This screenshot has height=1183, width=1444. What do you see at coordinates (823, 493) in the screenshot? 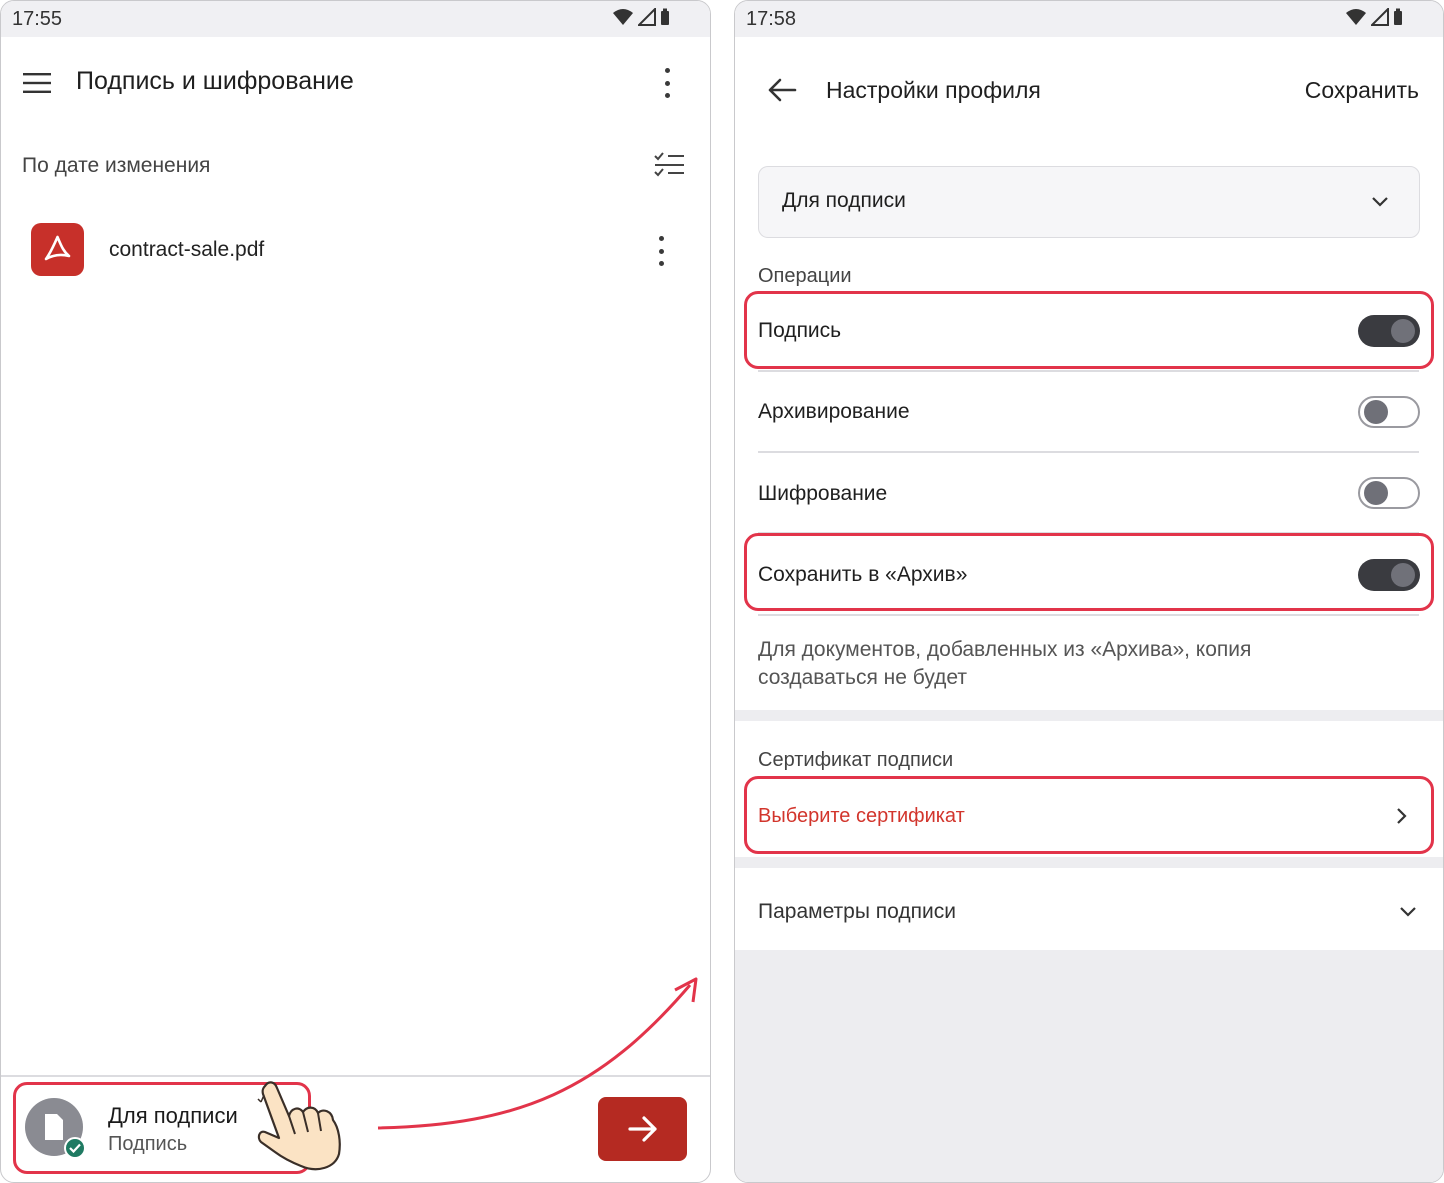
I see `operation-encrypt-label: Шифрование` at bounding box center [823, 493].